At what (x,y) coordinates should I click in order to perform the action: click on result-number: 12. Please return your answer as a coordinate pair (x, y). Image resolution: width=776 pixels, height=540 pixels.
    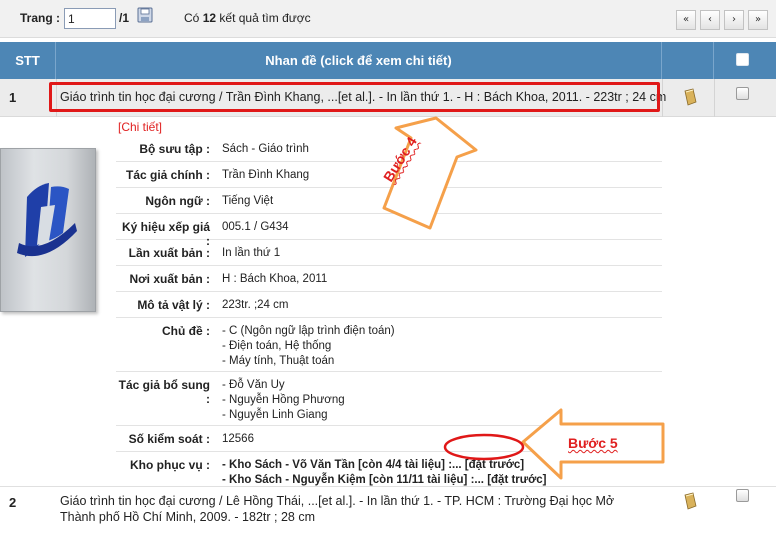
    Looking at the image, I should click on (209, 18).